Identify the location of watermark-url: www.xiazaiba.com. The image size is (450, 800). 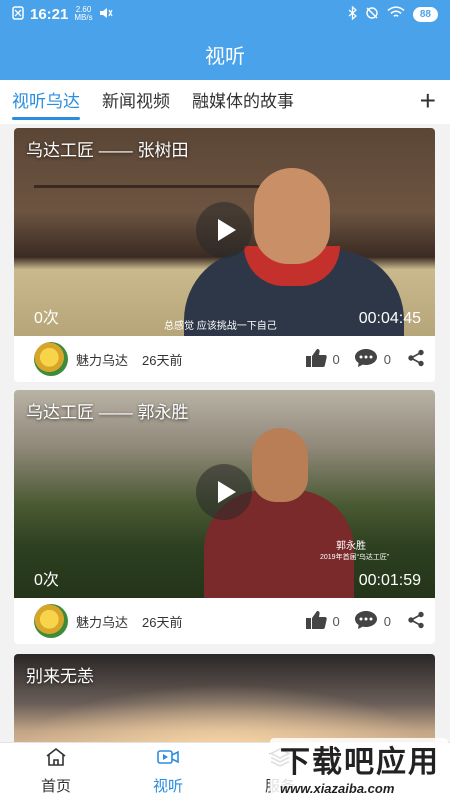
(337, 788).